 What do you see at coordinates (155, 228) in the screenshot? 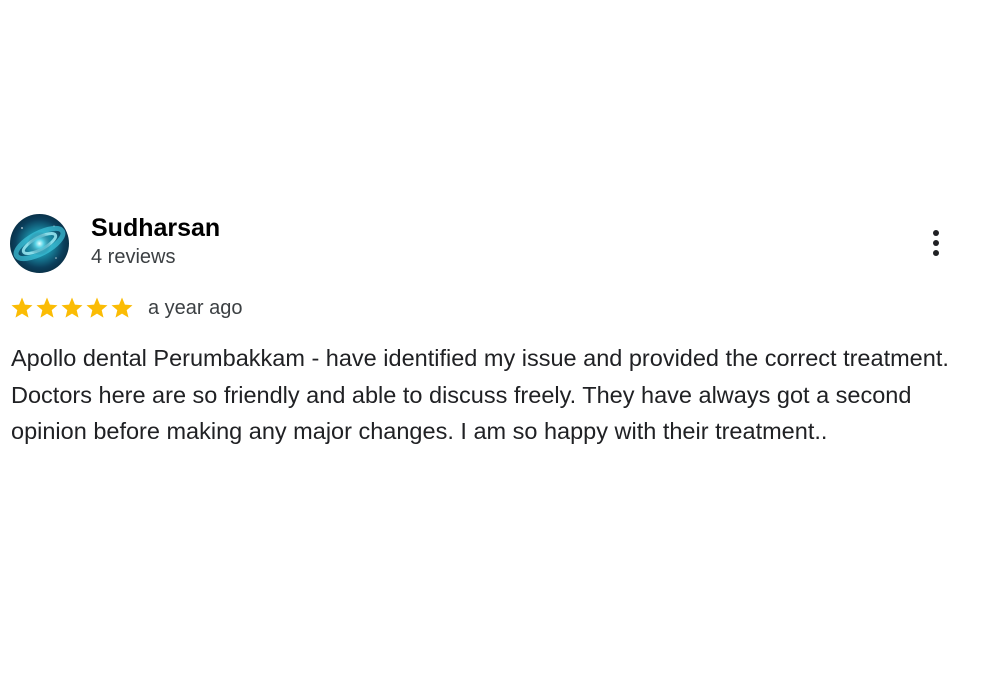
I see `reviewer-name: Sudharsan` at bounding box center [155, 228].